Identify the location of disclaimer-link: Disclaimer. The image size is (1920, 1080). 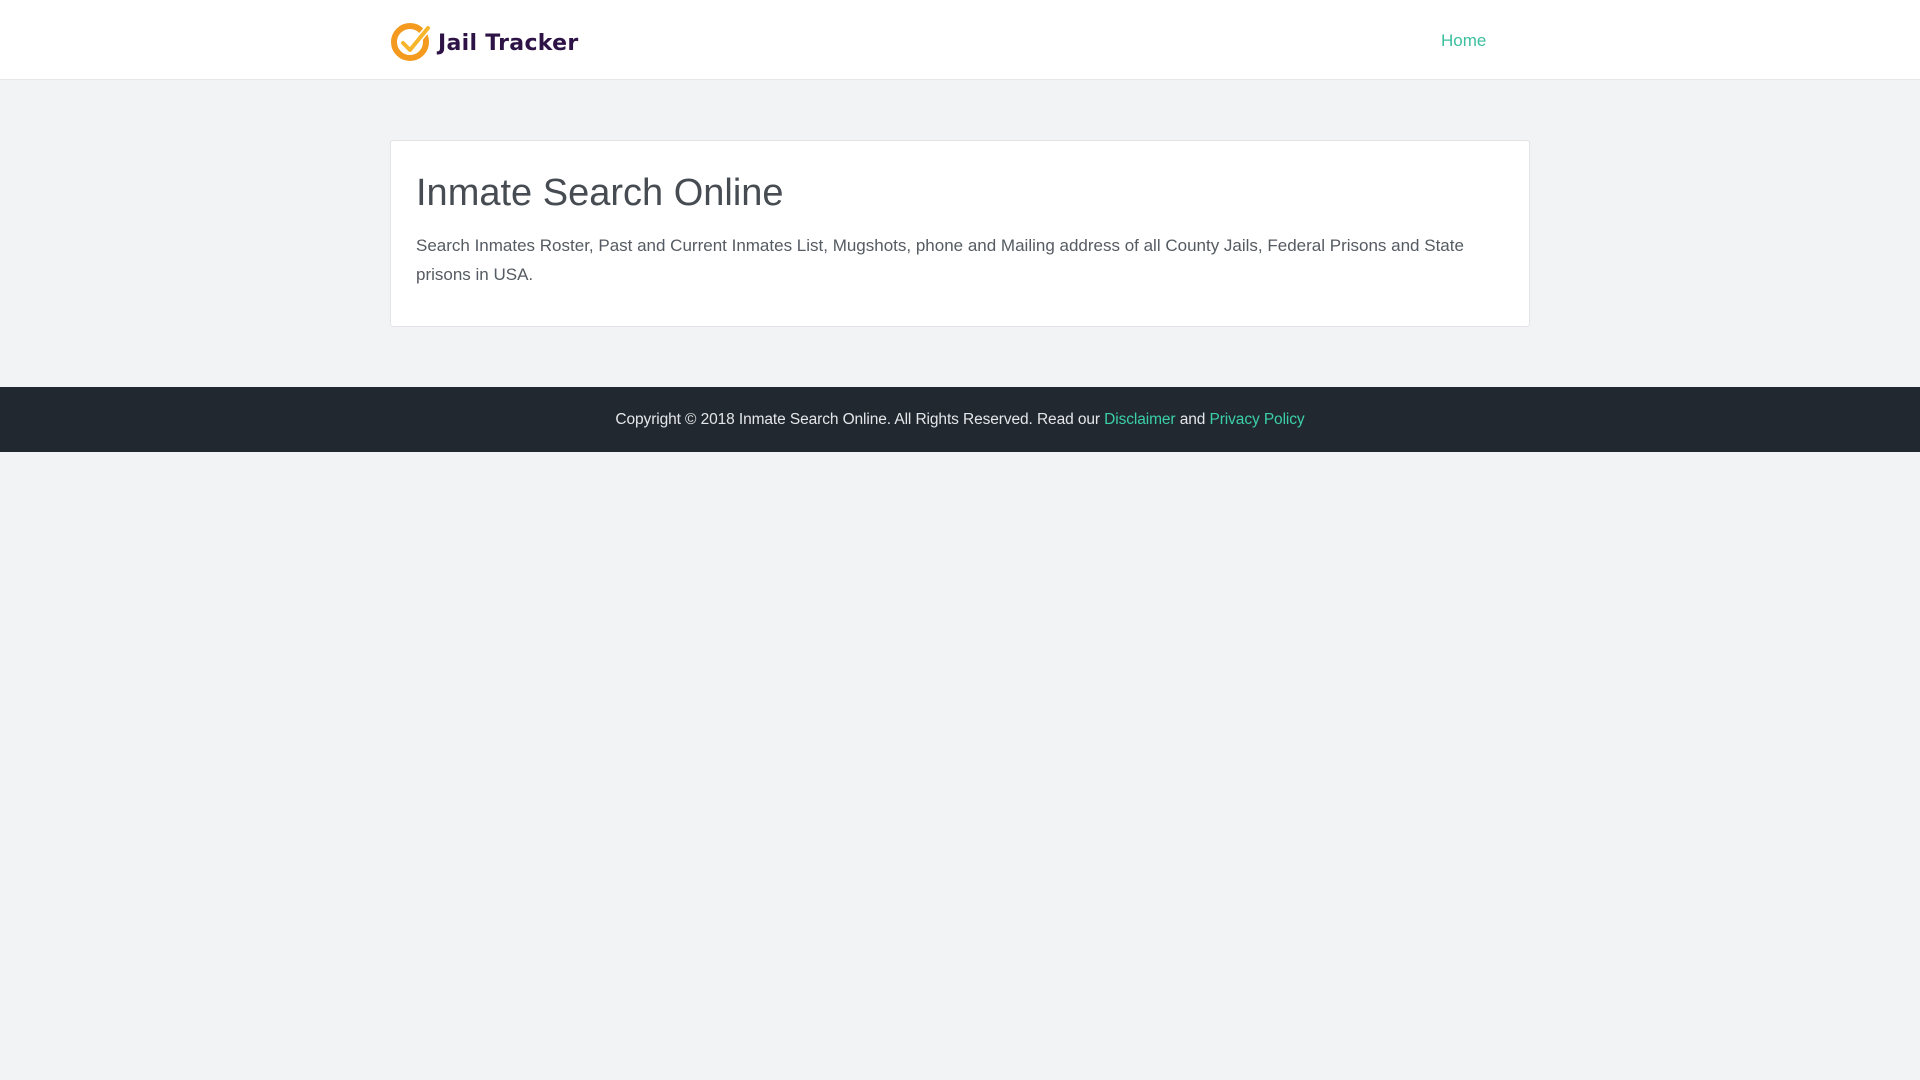
(1139, 419).